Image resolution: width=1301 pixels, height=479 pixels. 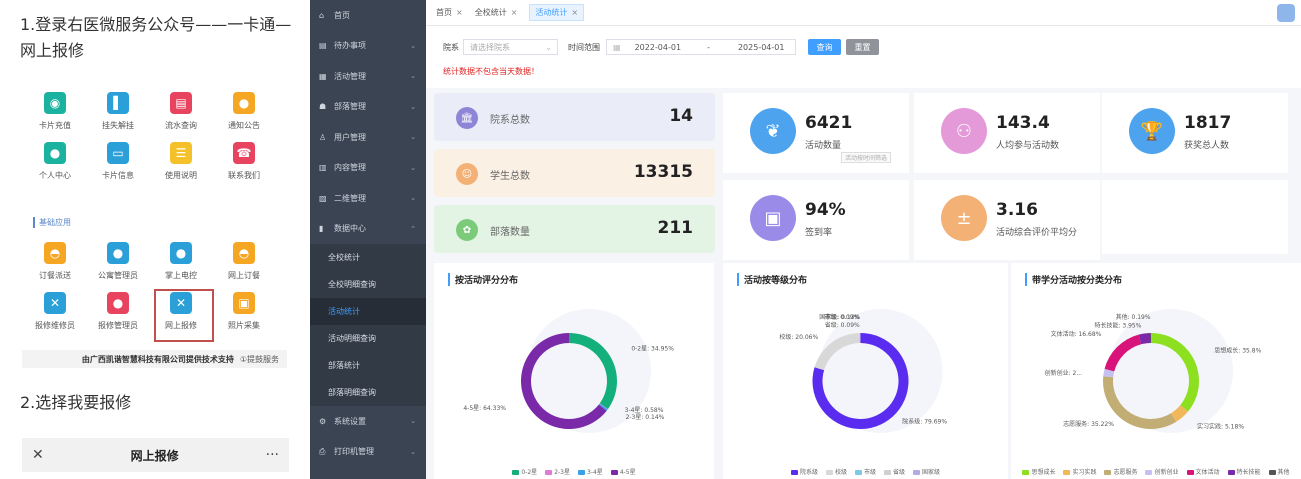 I want to click on app-tile-label: 照片采集, so click(x=244, y=325).